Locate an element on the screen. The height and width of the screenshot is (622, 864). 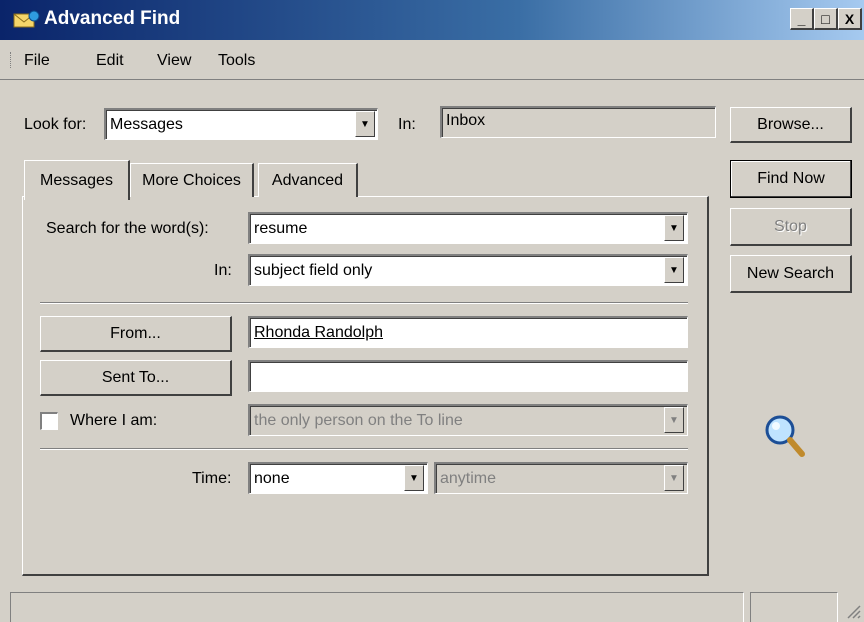
time-label: Time: is located at coordinates (212, 478).